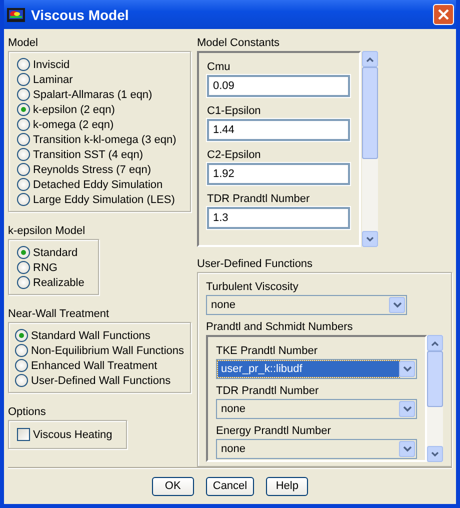  I want to click on input-field: 1.3, so click(278, 218).